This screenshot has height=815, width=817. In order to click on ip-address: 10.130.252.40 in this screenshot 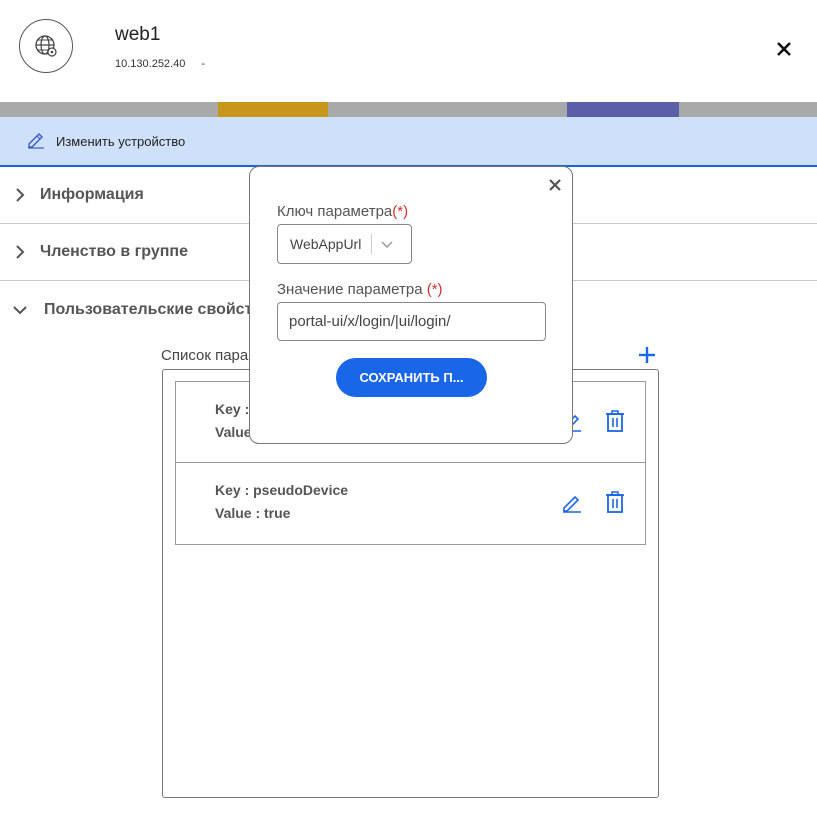, I will do `click(150, 64)`.